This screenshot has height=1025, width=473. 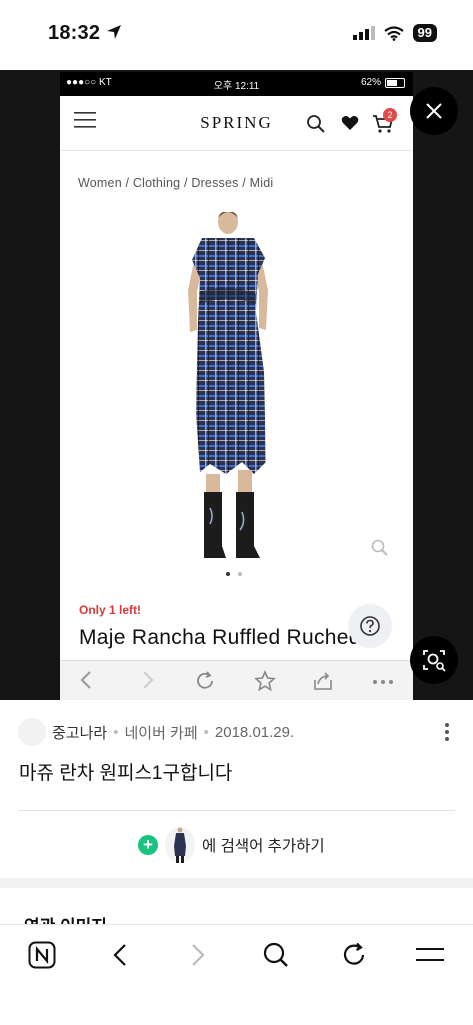 What do you see at coordinates (254, 732) in the screenshot?
I see `result-date: 2018.01.29.` at bounding box center [254, 732].